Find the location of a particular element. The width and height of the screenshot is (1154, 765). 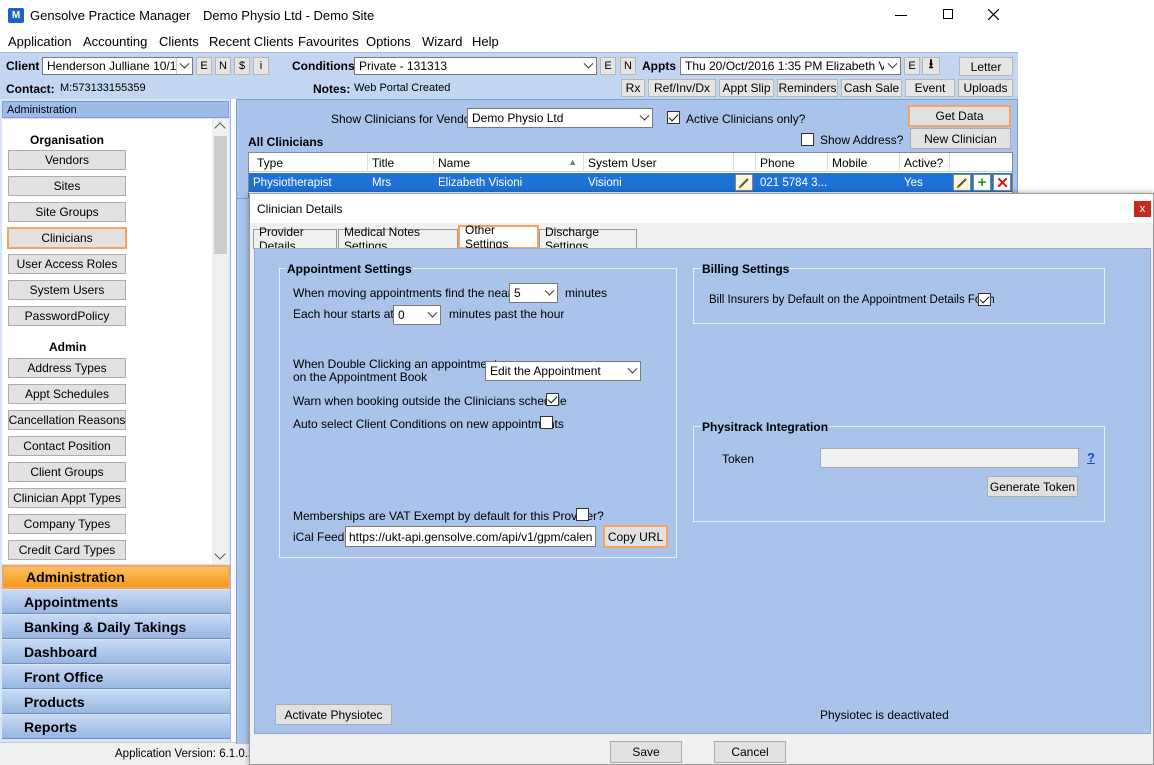

nav-administration: Administration is located at coordinates (116, 577).